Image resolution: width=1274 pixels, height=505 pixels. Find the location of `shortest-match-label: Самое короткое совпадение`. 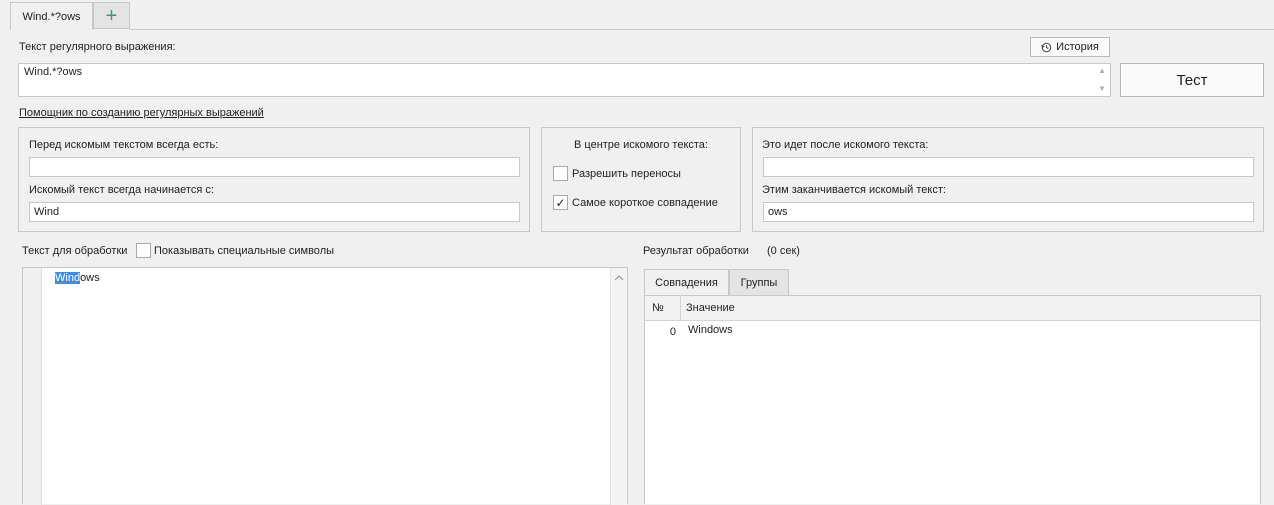

shortest-match-label: Самое короткое совпадение is located at coordinates (645, 203).